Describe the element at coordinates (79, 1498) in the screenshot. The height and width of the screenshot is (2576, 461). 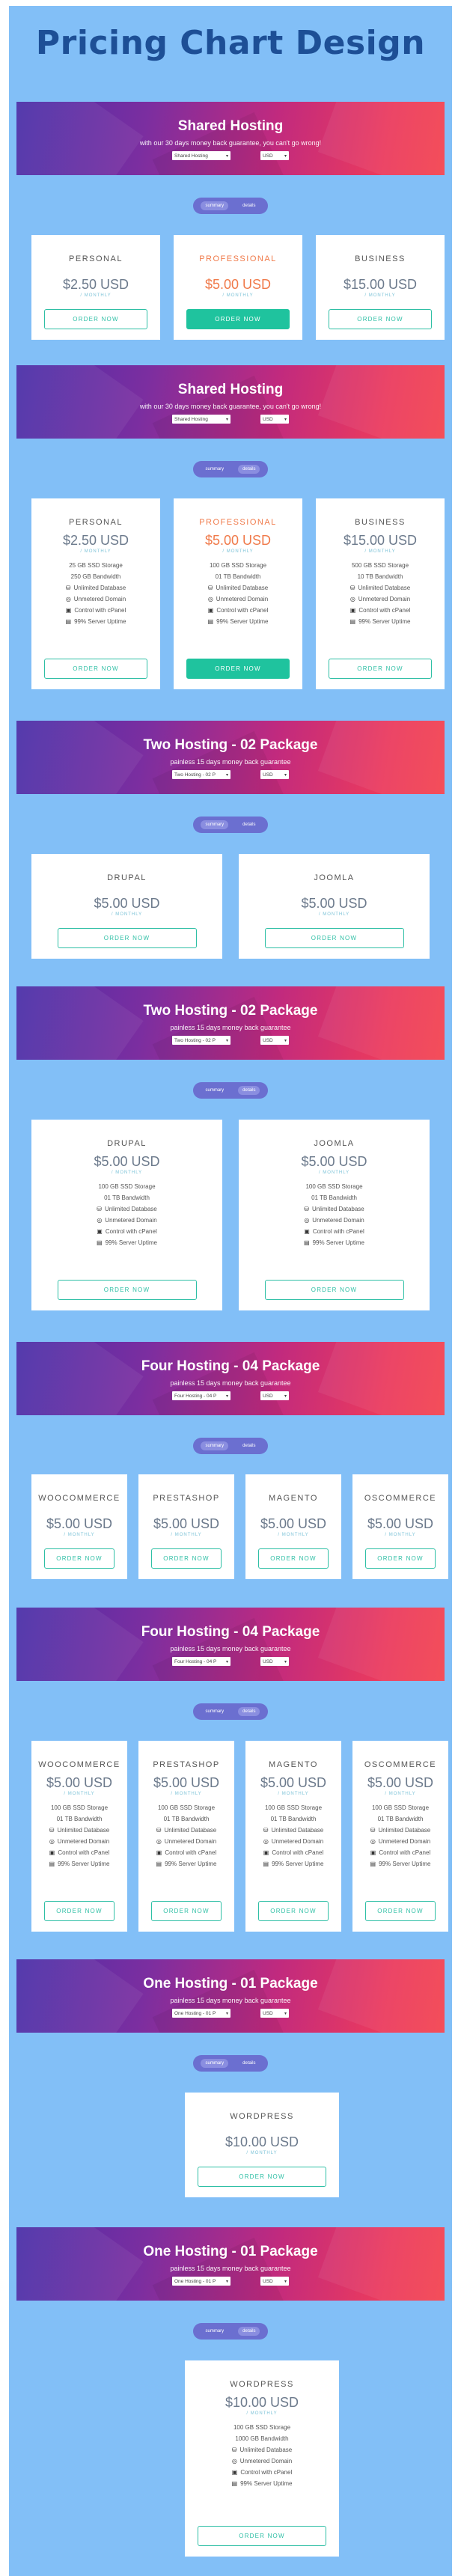
I see `plan-name: WOOCOMMERCE` at that location.